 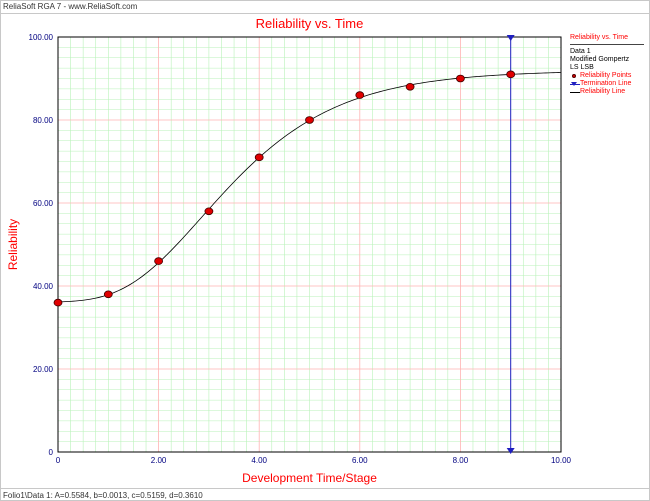 I want to click on legend-item-label: Reliability Points, so click(x=606, y=75).